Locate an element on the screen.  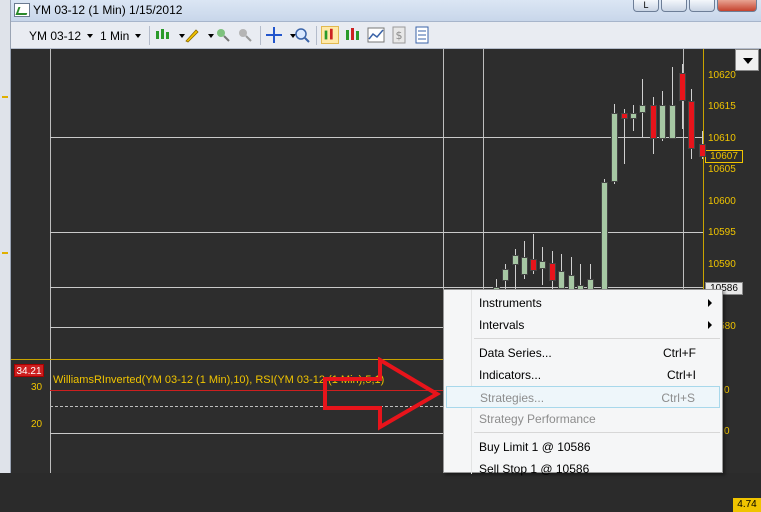
price-axis-label: 10605 is located at coordinates (722, 169).